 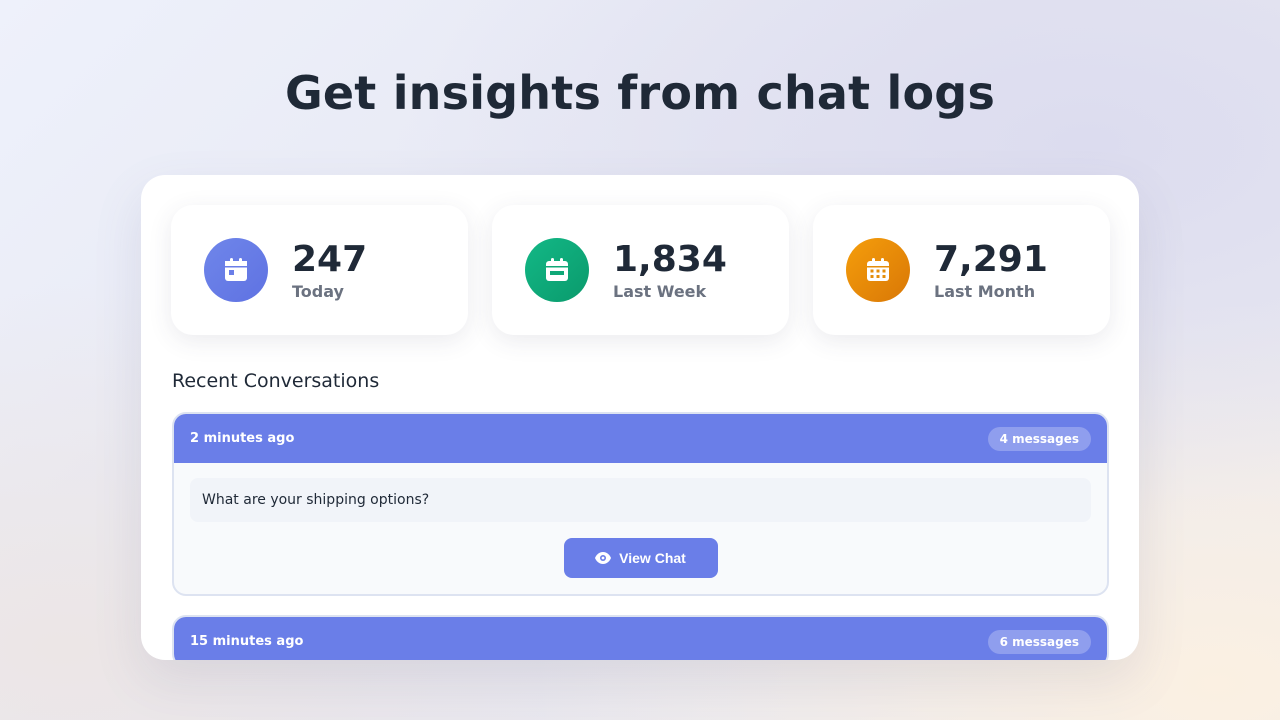 I want to click on conversation-card: 15 minutes ago 6 messages, so click(x=640, y=637).